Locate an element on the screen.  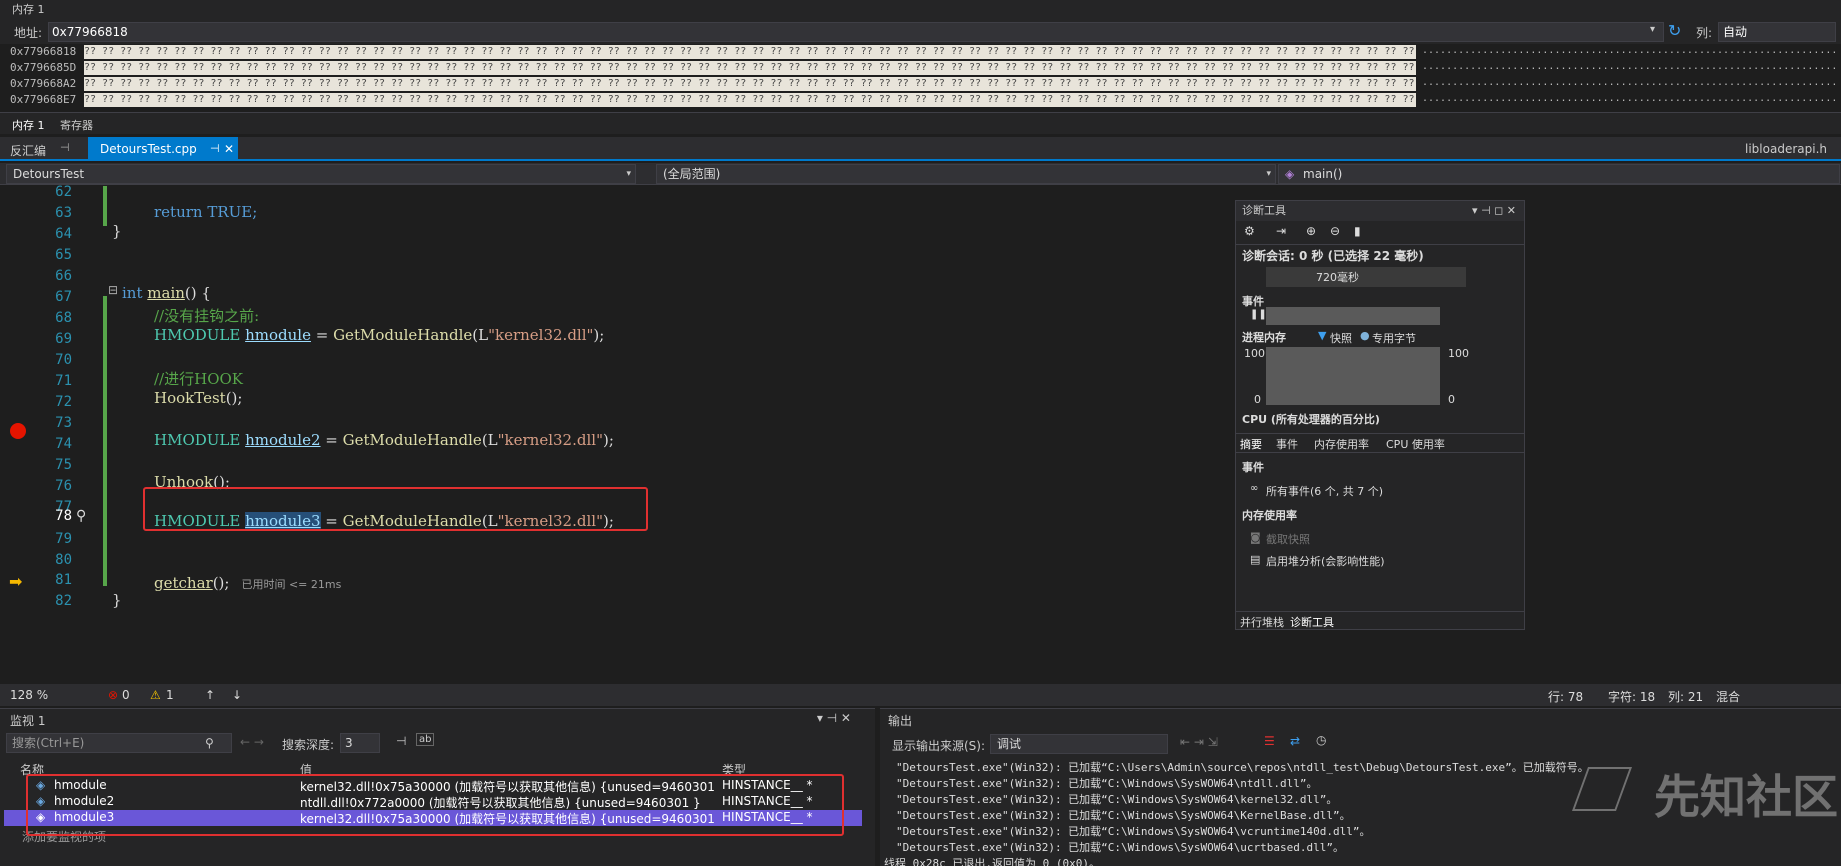
watch-search-input: 搜索(Ctrl+E) is located at coordinates (119, 743).